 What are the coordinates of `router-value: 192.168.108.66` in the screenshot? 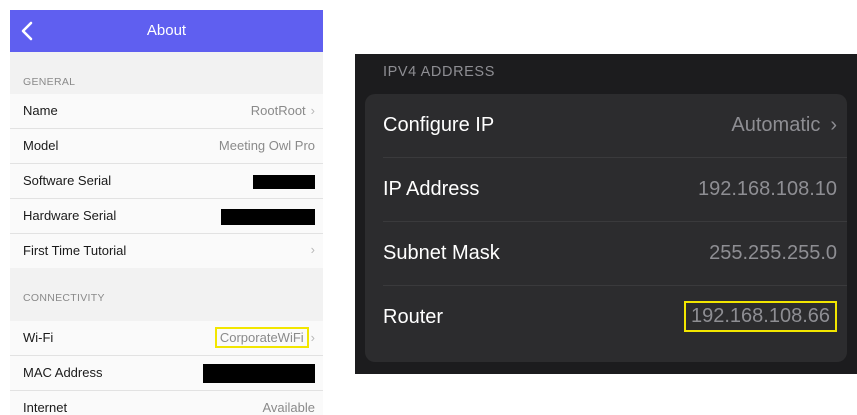 It's located at (760, 316).